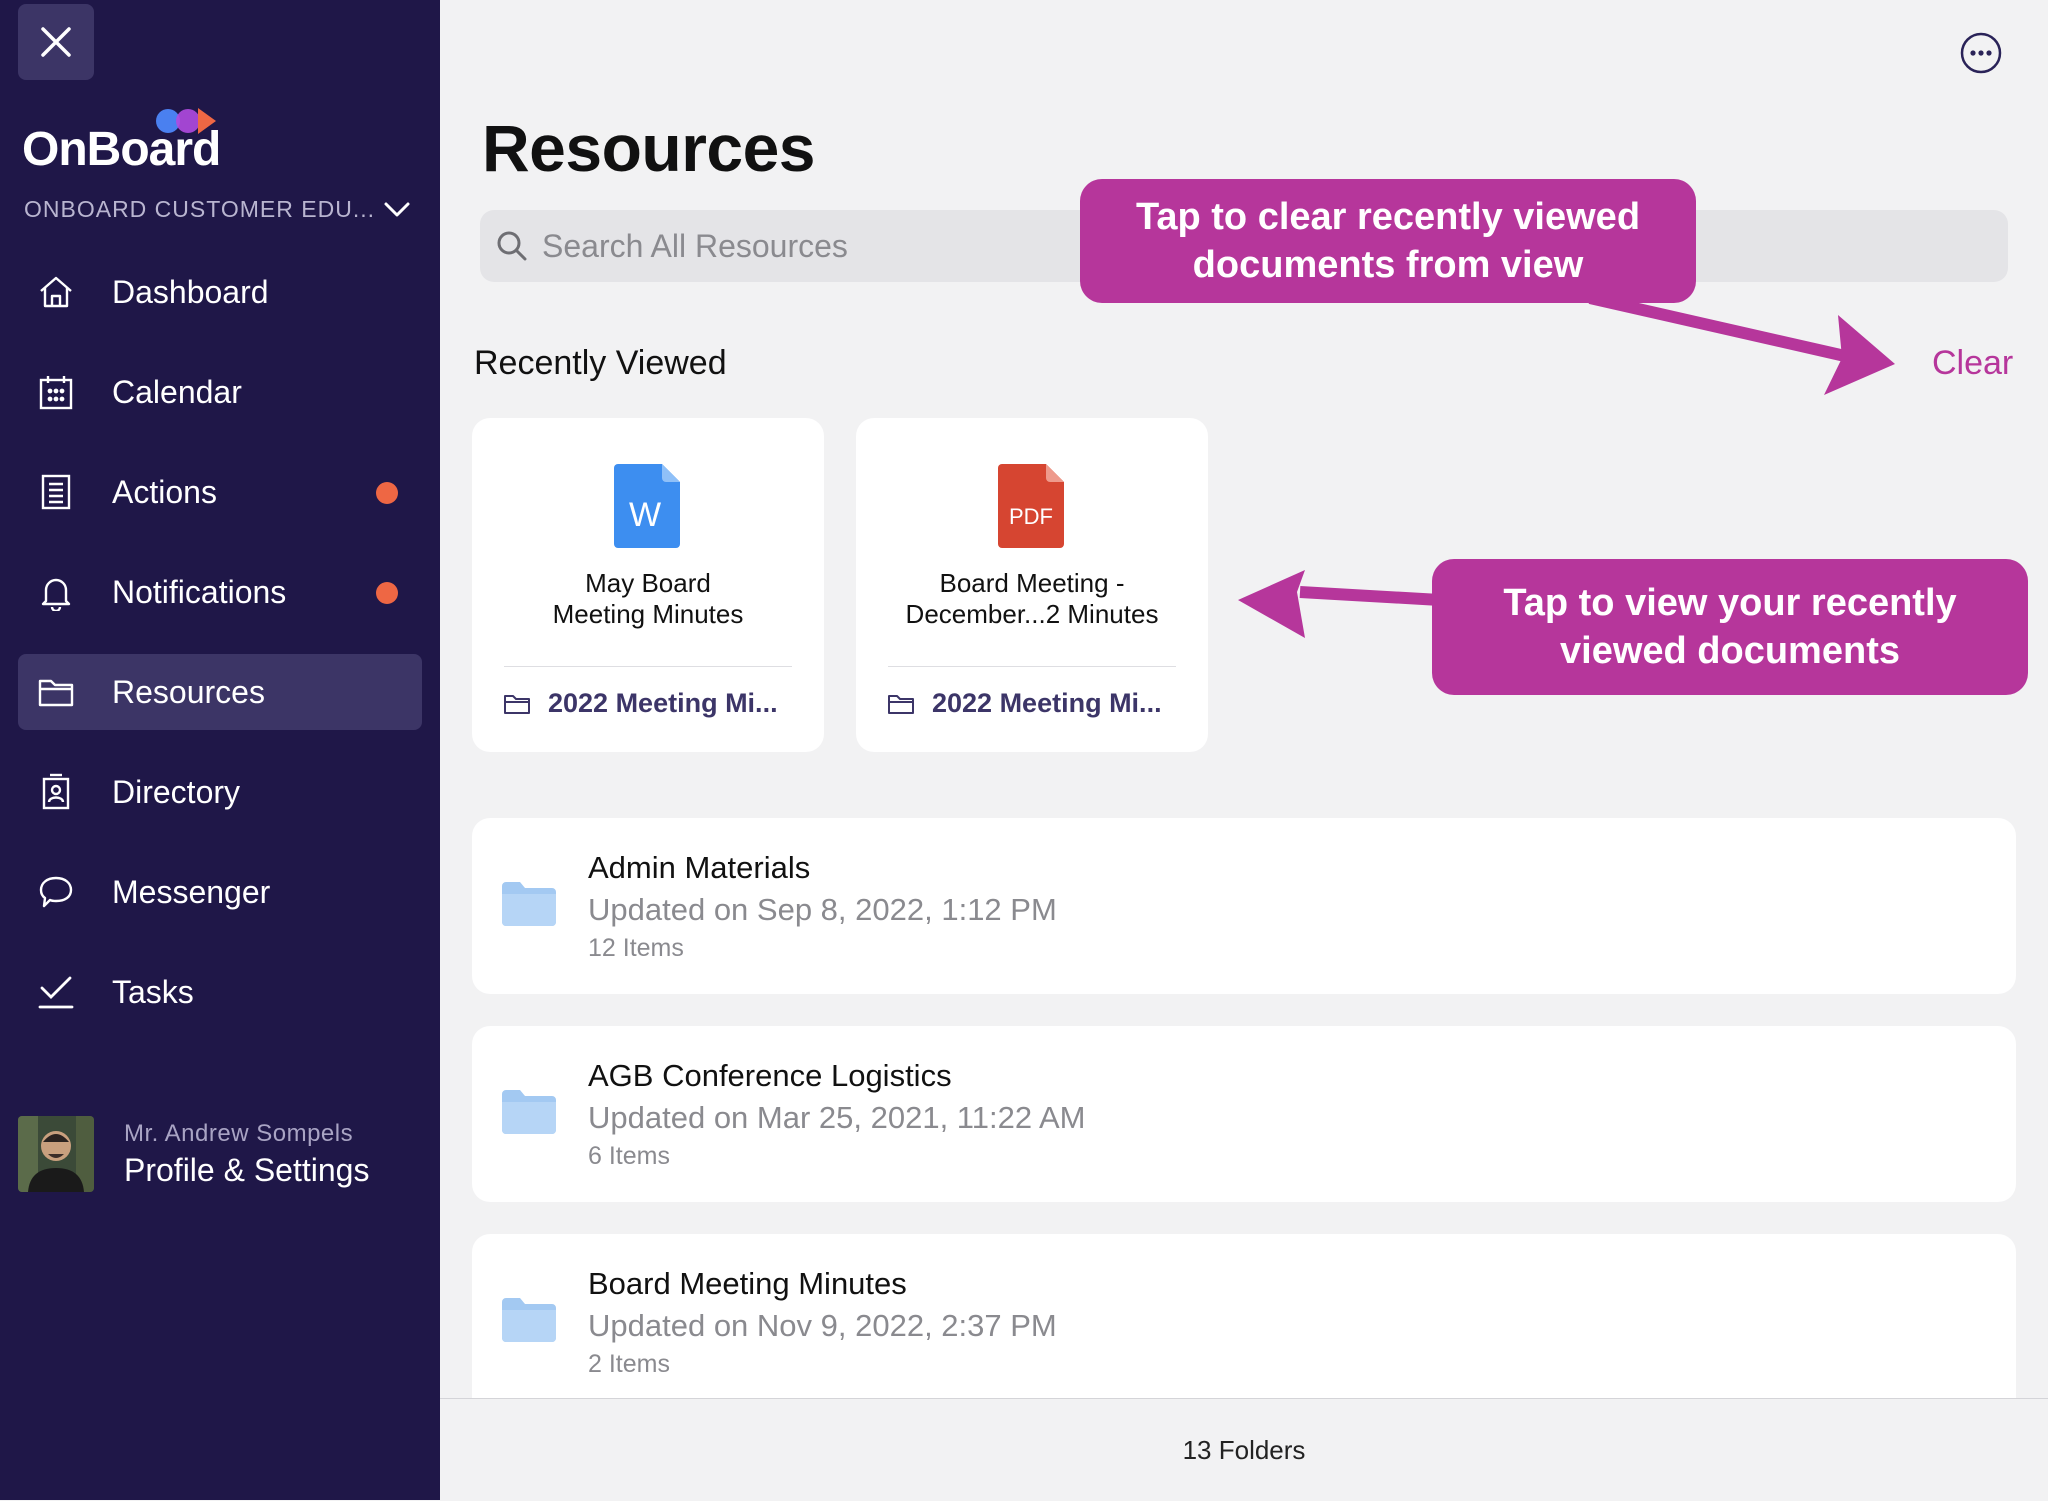  Describe the element at coordinates (56, 792) in the screenshot. I see `contact-book-icon` at that location.